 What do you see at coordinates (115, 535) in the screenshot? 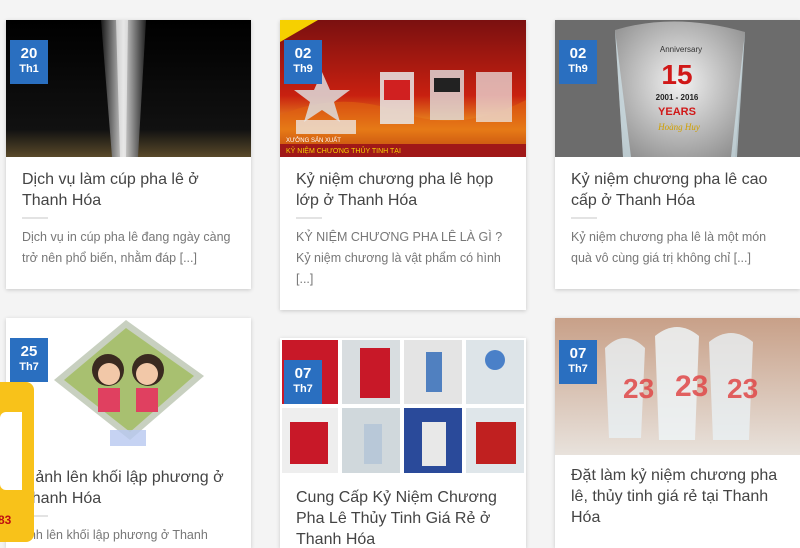
I see `post-excerpt: ảnh lên khối lập phương ở Thanh` at bounding box center [115, 535].